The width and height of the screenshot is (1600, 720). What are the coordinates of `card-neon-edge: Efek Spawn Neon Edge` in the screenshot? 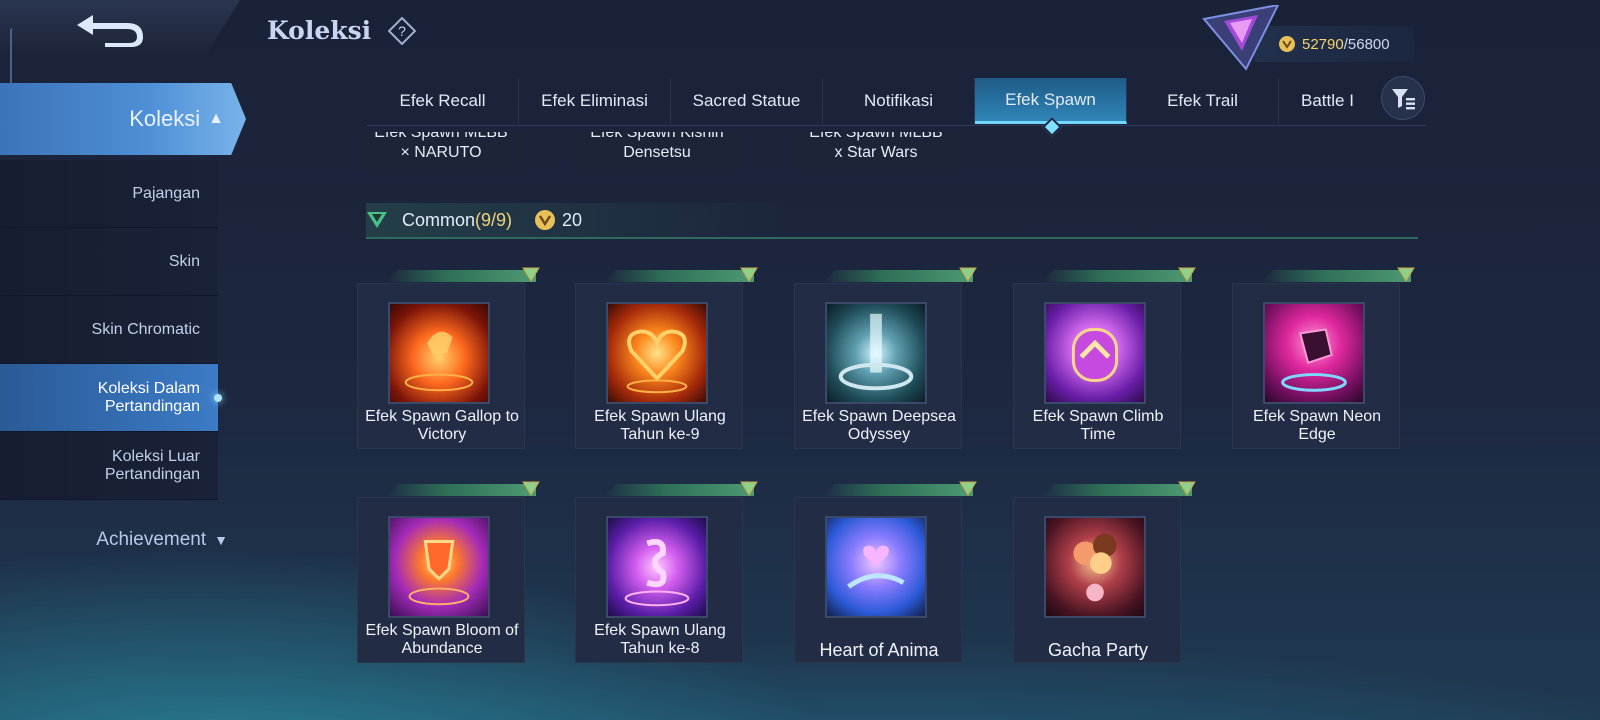 It's located at (1323, 358).